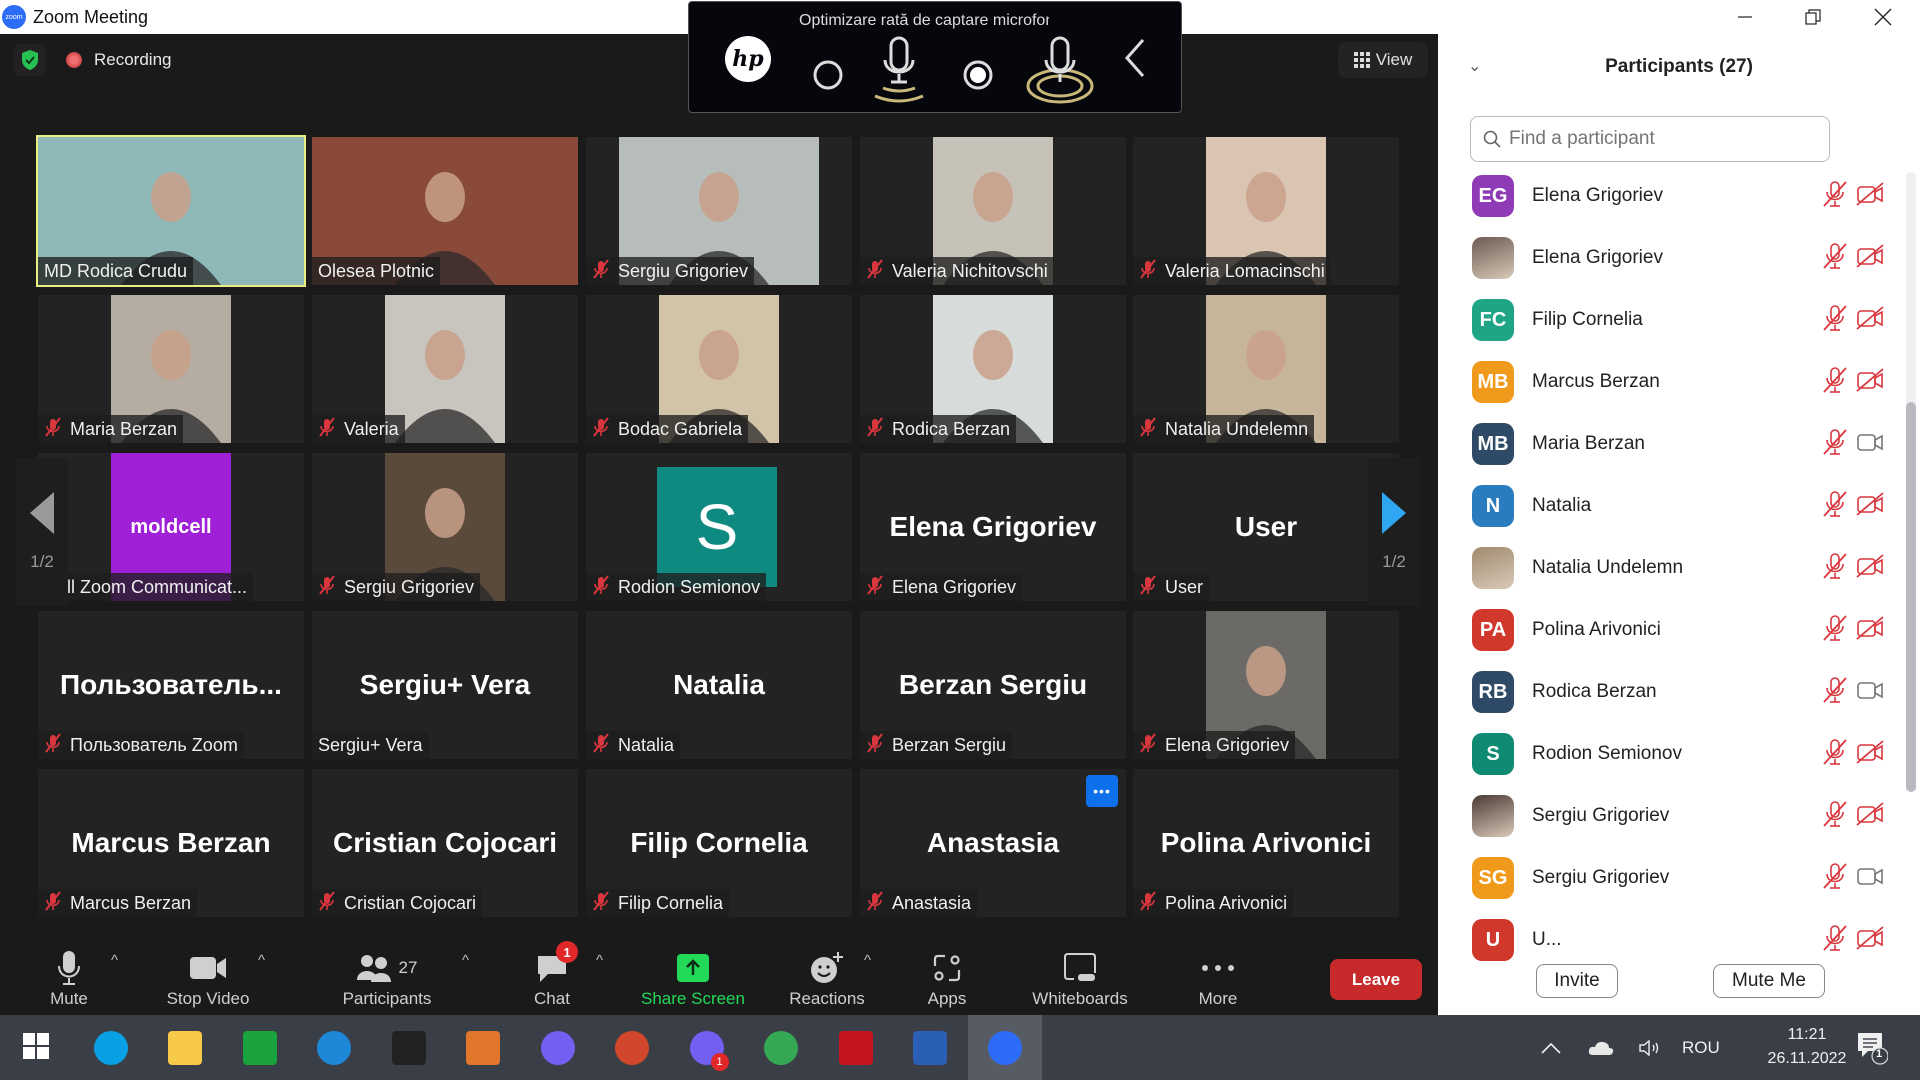 Image resolution: width=1920 pixels, height=1080 pixels. I want to click on chat-button: 1 Chat, so click(552, 974).